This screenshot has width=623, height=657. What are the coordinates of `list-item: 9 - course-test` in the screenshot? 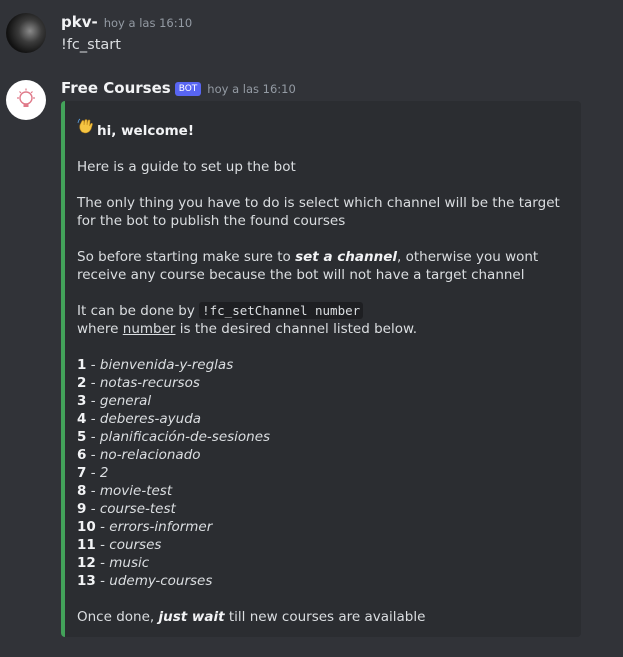 It's located at (126, 509).